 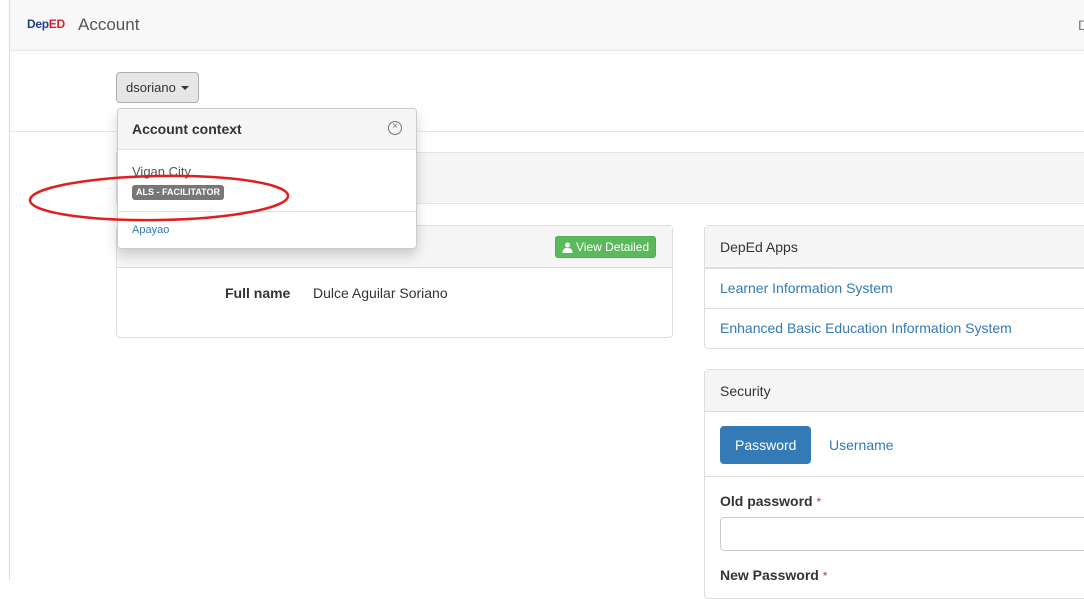 I want to click on view-detailed-button: View Detailed, so click(x=606, y=247).